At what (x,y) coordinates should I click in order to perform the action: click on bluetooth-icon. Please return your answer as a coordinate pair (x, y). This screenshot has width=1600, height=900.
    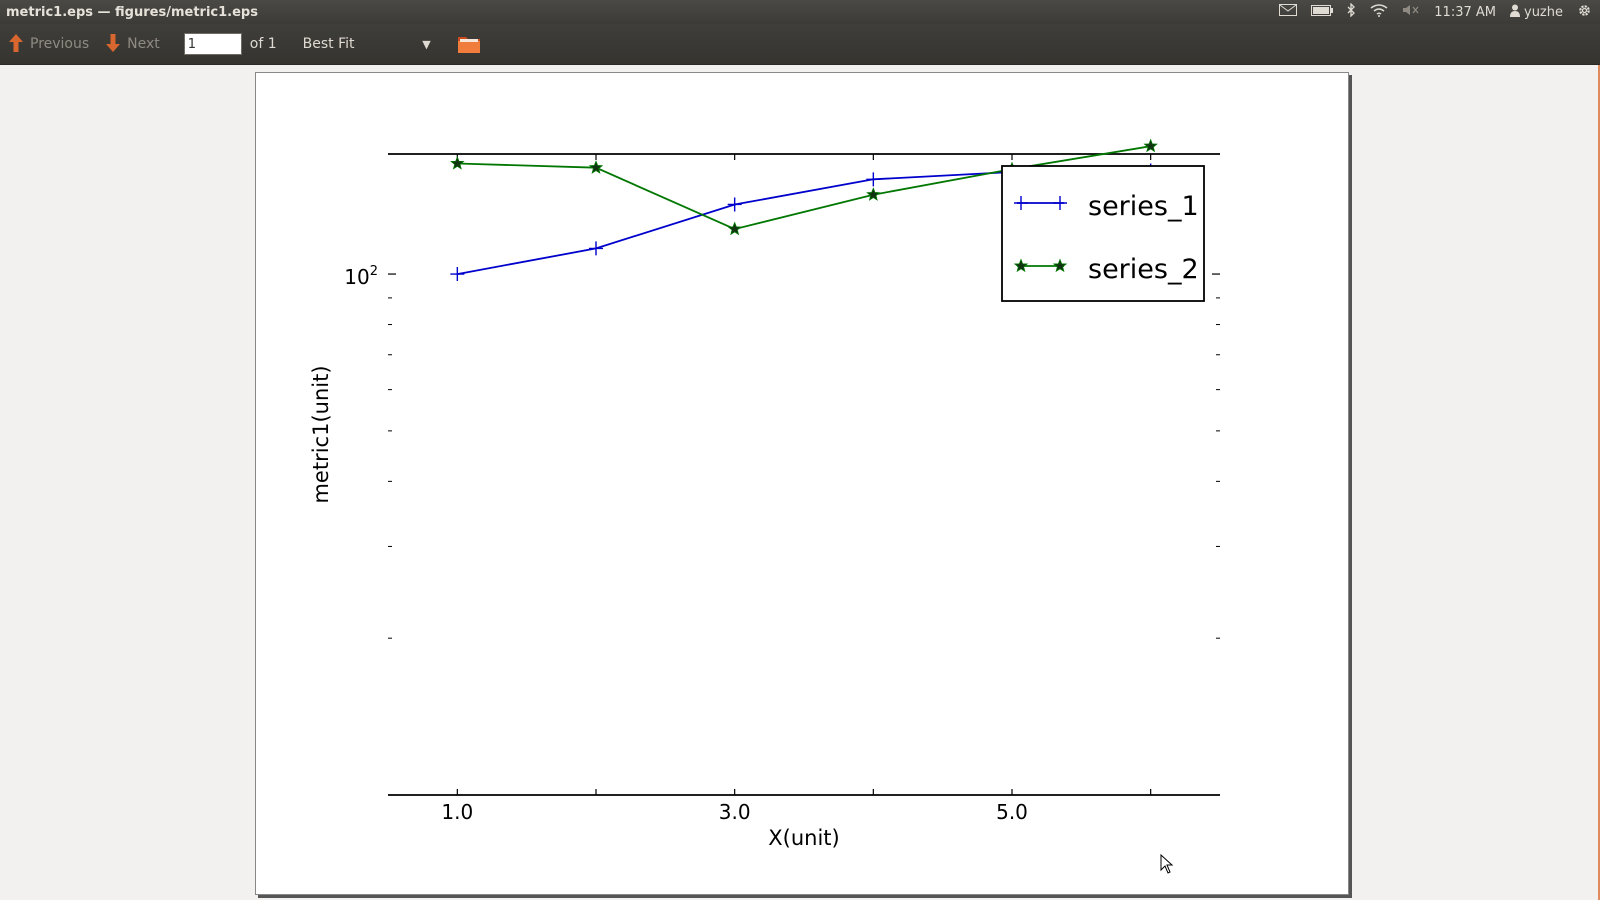
    Looking at the image, I should click on (1351, 11).